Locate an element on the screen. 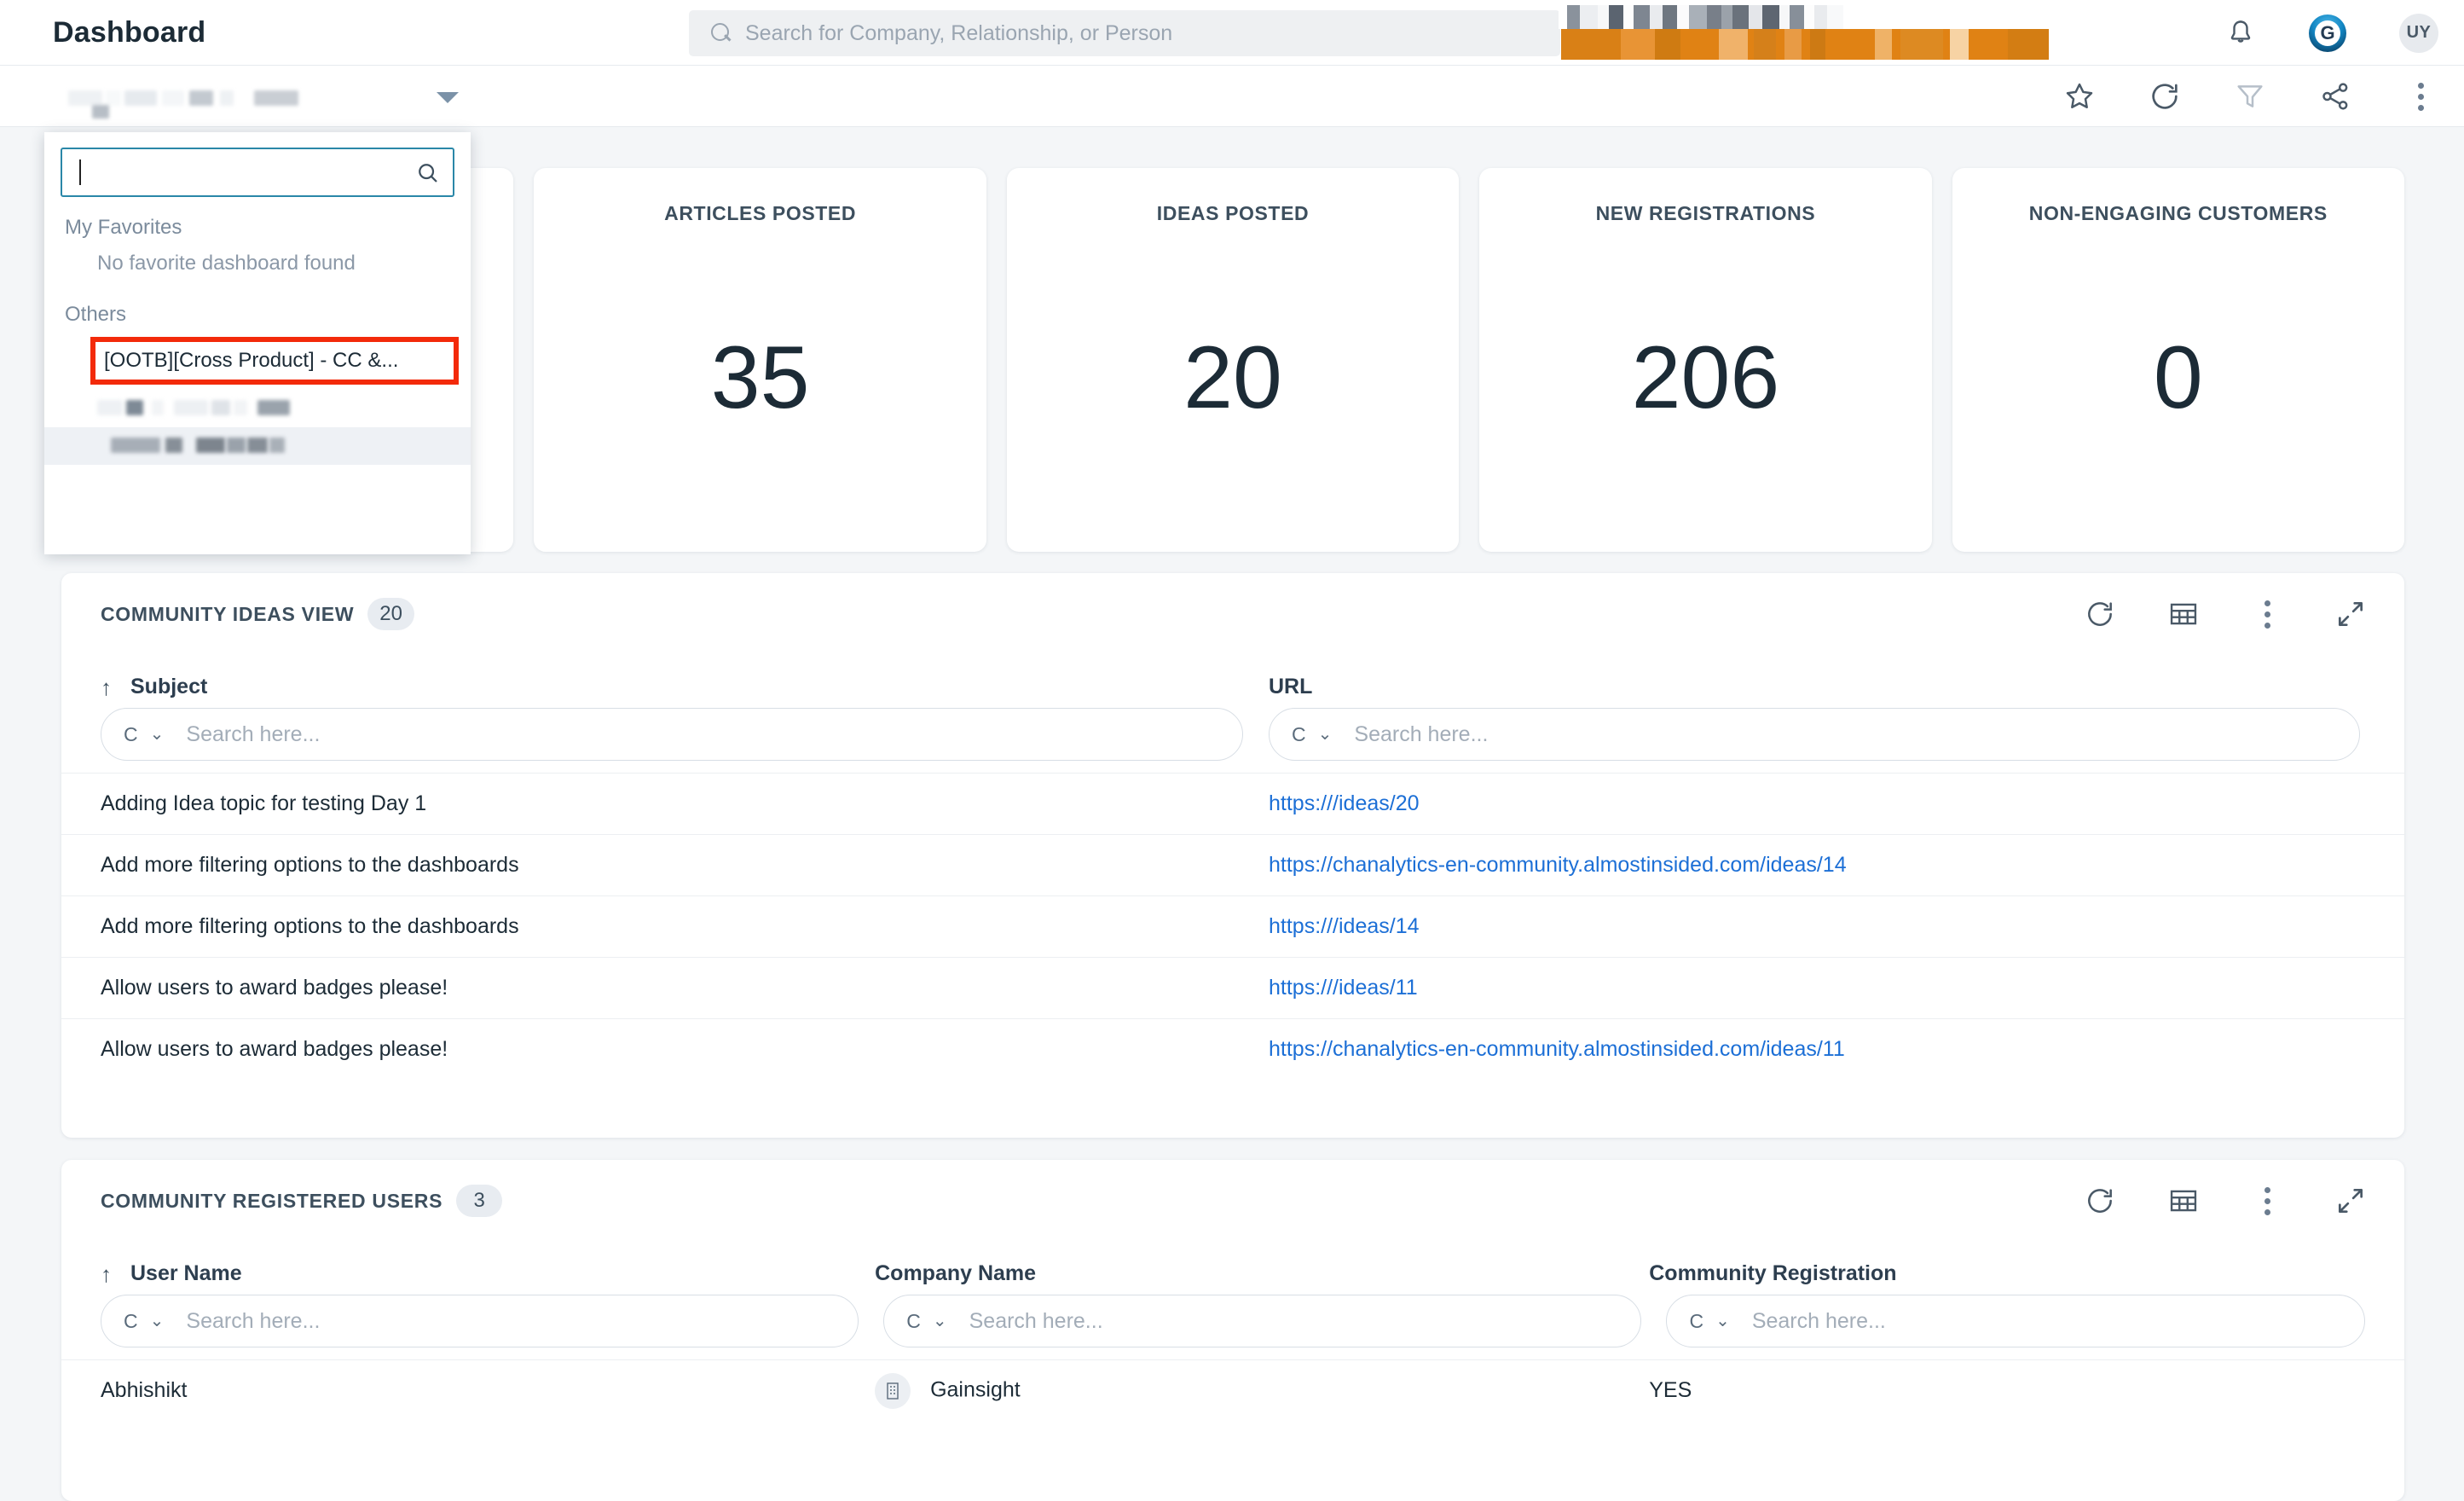 The height and width of the screenshot is (1501, 2464). text-cursor is located at coordinates (80, 172).